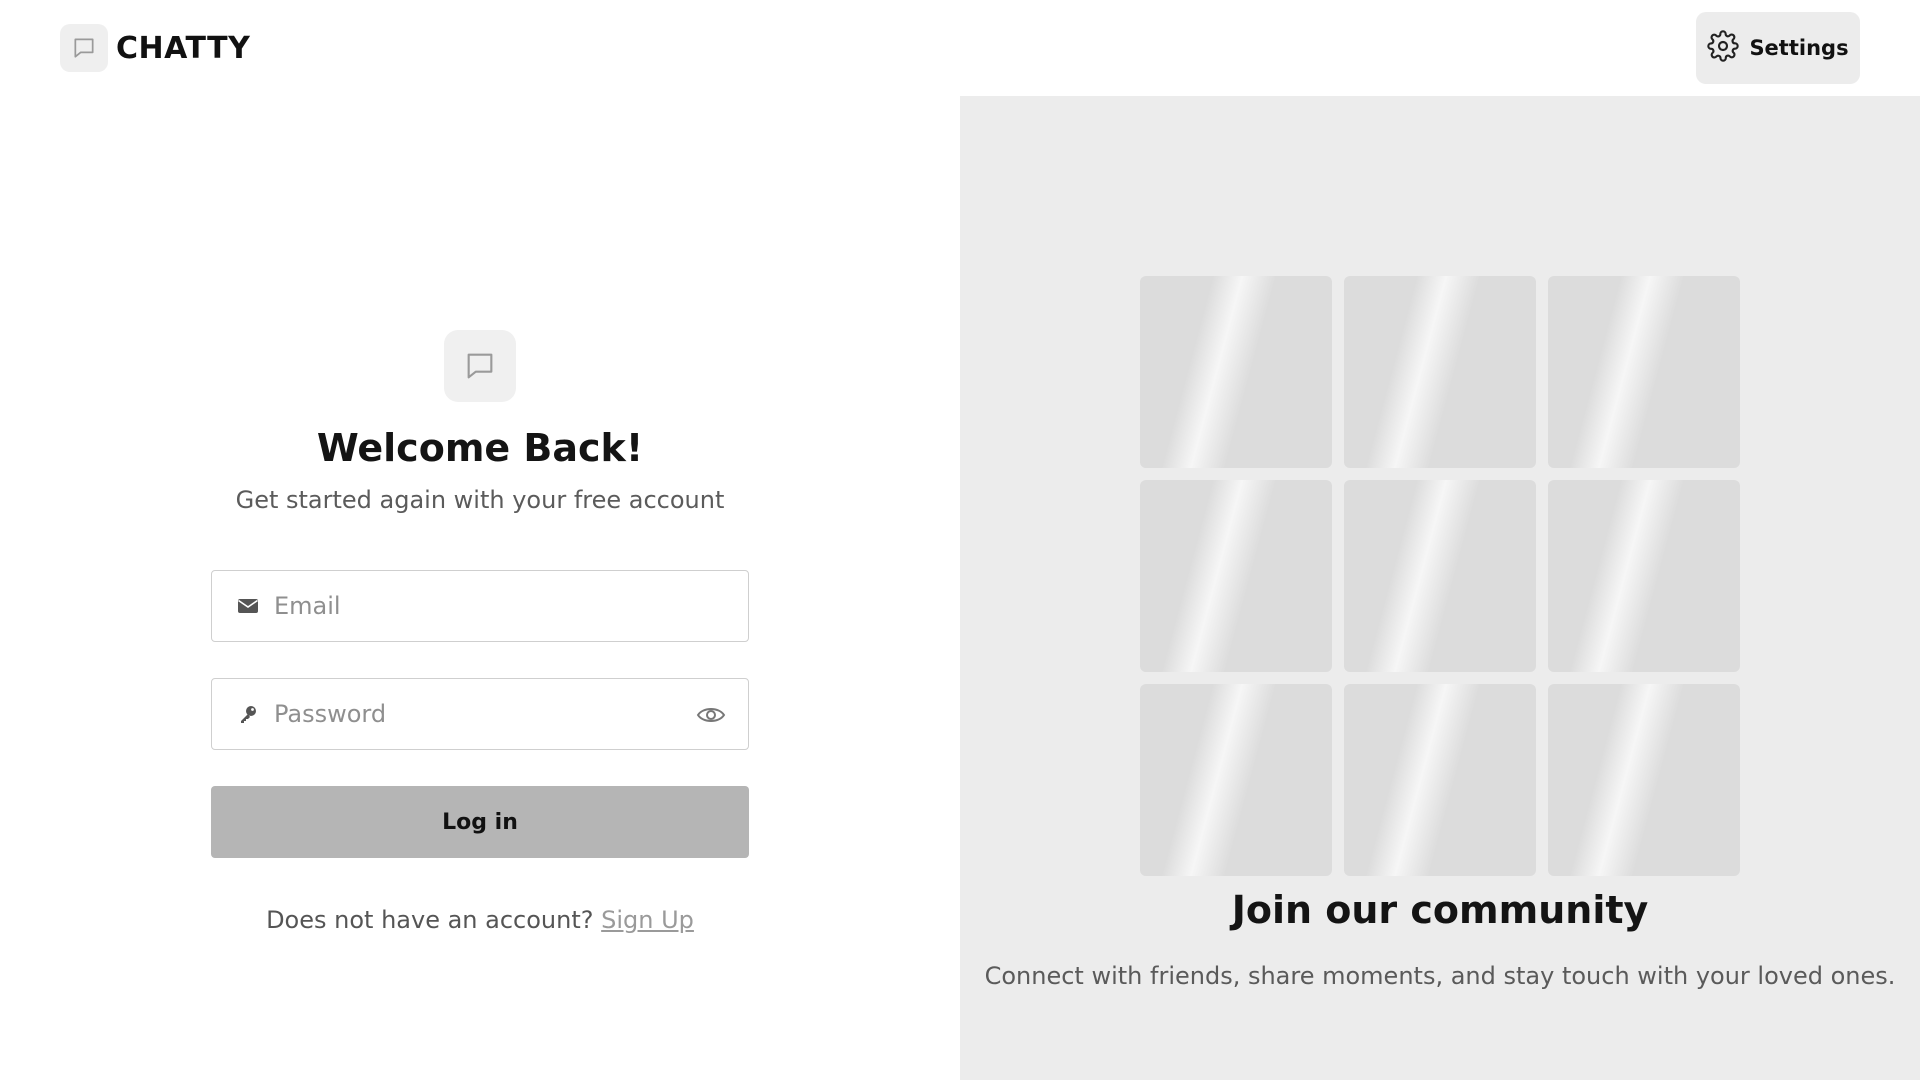 The width and height of the screenshot is (1920, 1080). I want to click on community-title: Join our community, so click(1440, 910).